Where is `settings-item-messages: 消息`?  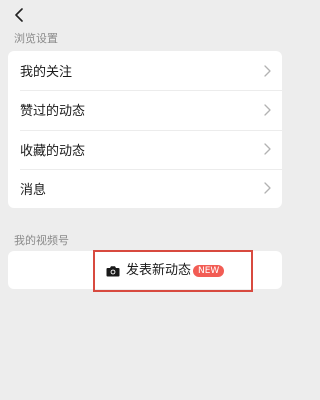 settings-item-messages: 消息 is located at coordinates (145, 188).